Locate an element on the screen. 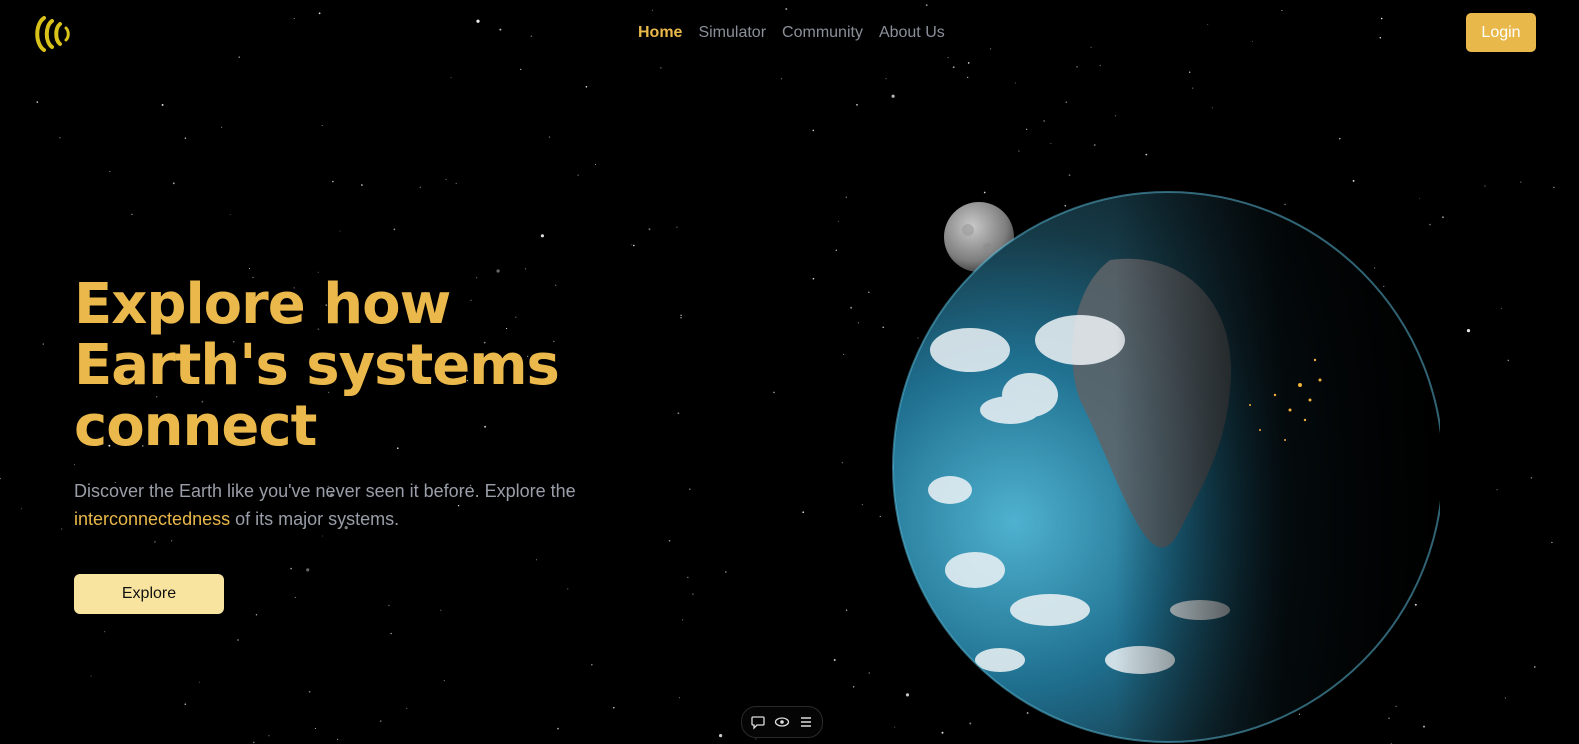  nav-home: Home is located at coordinates (660, 33).